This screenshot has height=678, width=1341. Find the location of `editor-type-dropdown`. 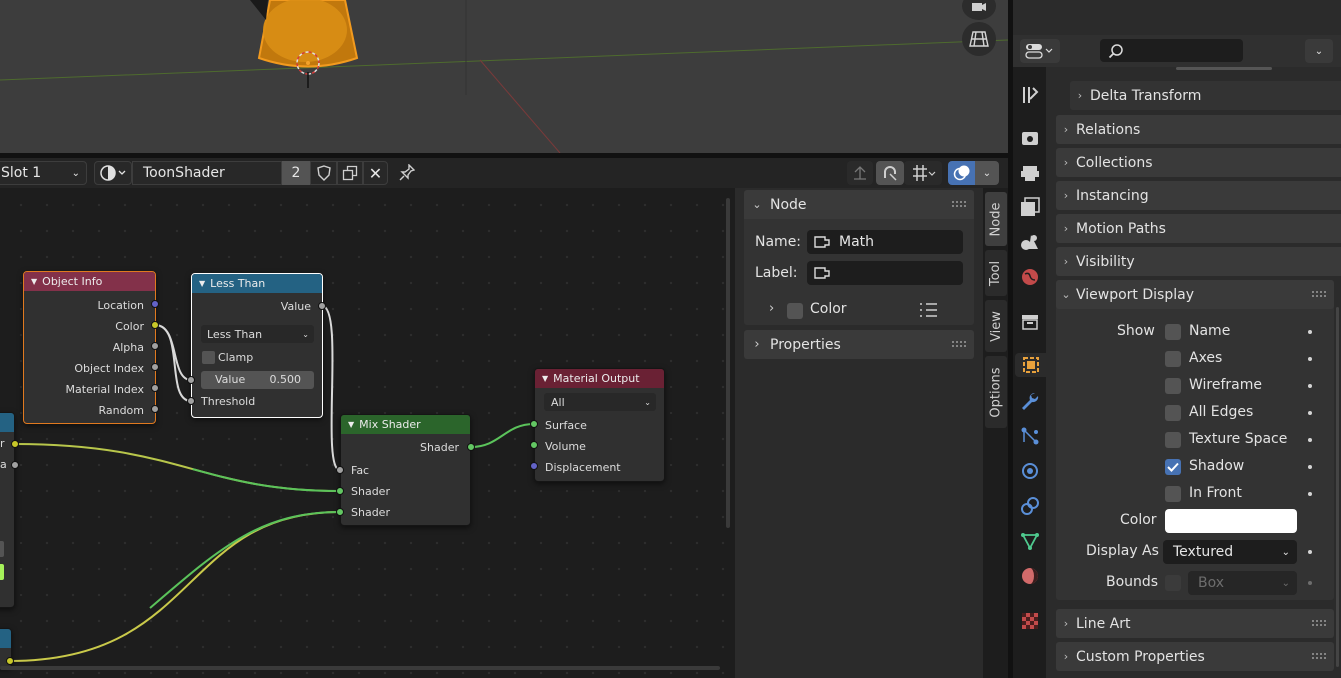

editor-type-dropdown is located at coordinates (1040, 51).